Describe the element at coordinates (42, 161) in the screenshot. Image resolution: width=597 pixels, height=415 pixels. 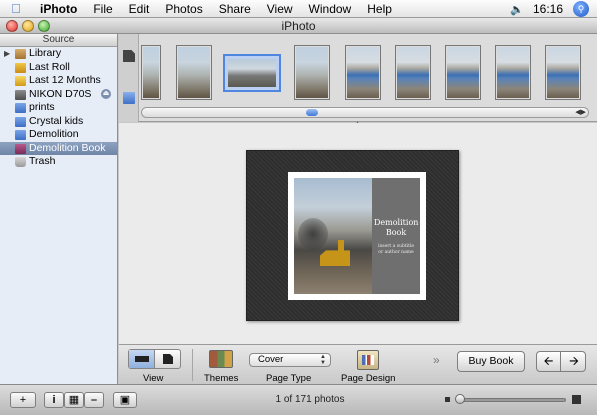
I see `source-item-label: Trash` at that location.